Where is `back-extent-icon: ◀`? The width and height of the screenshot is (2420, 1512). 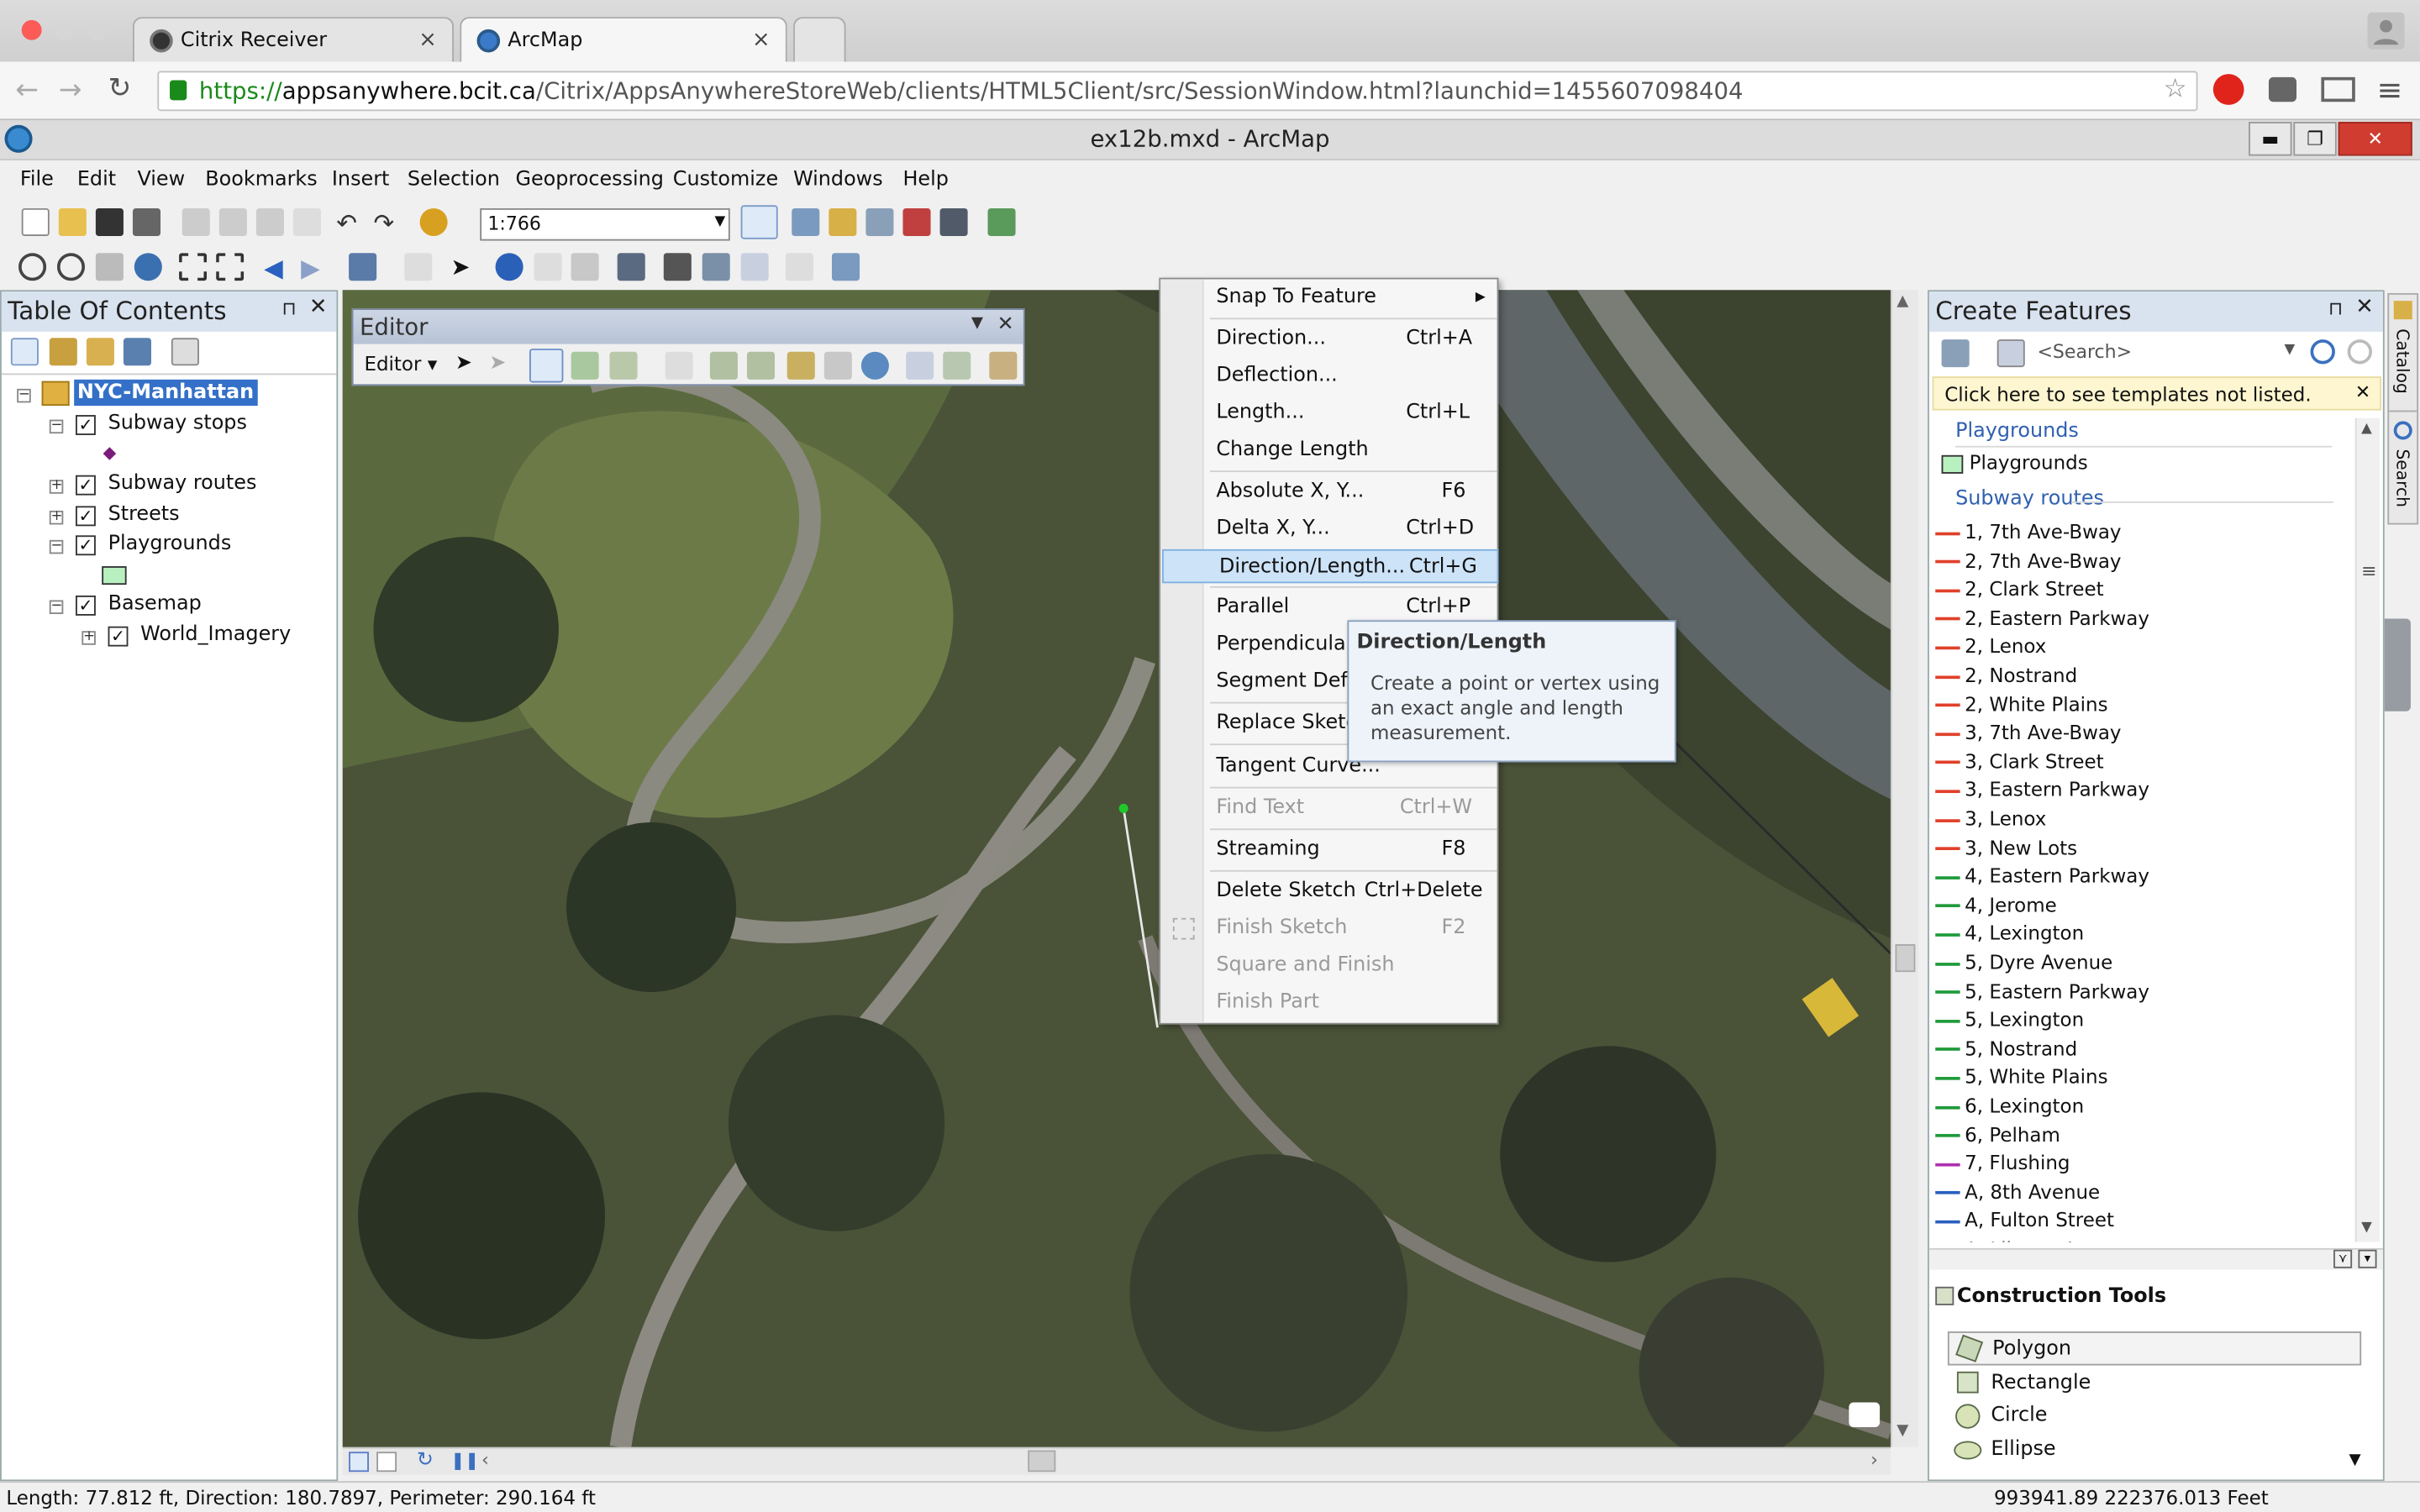 back-extent-icon: ◀ is located at coordinates (278, 267).